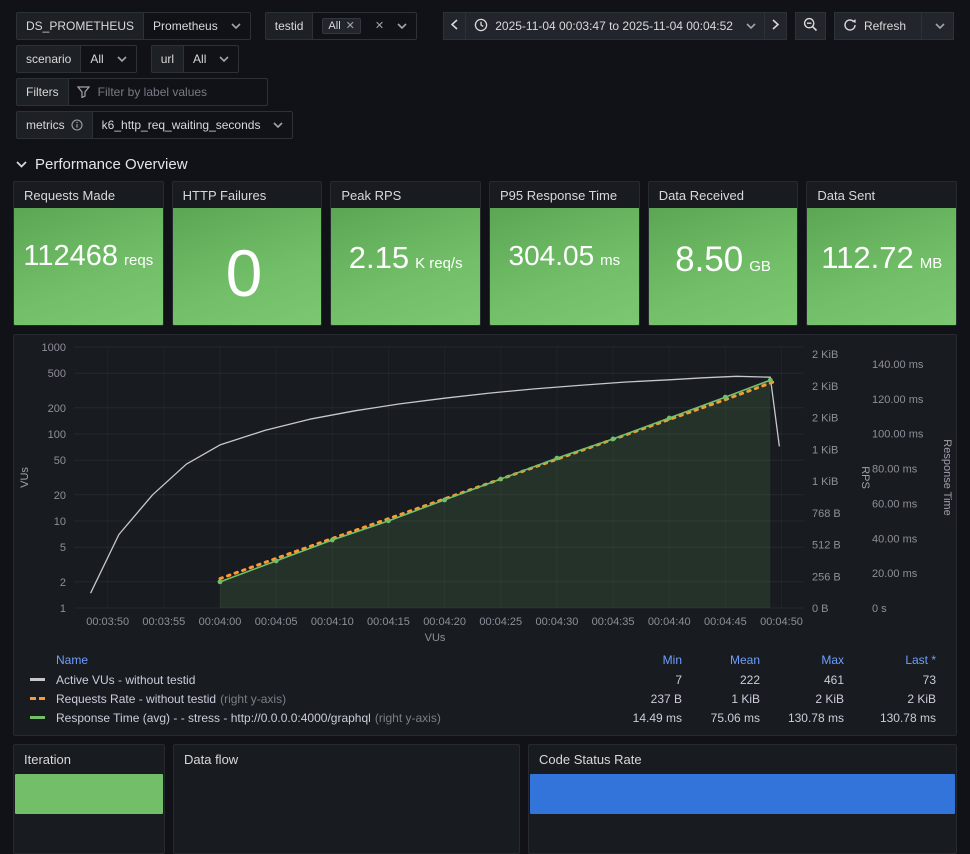 The height and width of the screenshot is (854, 970). What do you see at coordinates (63, 548) in the screenshot?
I see `svg-text: 5` at bounding box center [63, 548].